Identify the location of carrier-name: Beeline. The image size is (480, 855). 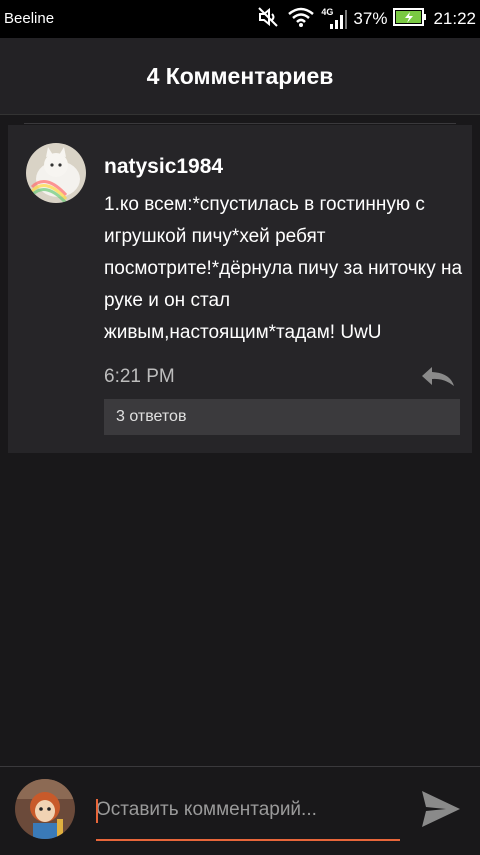
(29, 18).